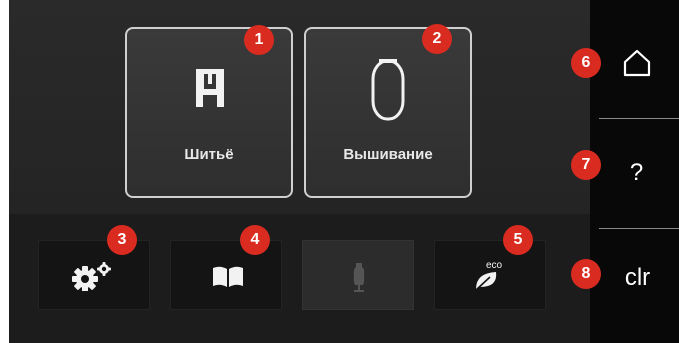 The height and width of the screenshot is (343, 679). I want to click on callout-badge-4: 4, so click(255, 240).